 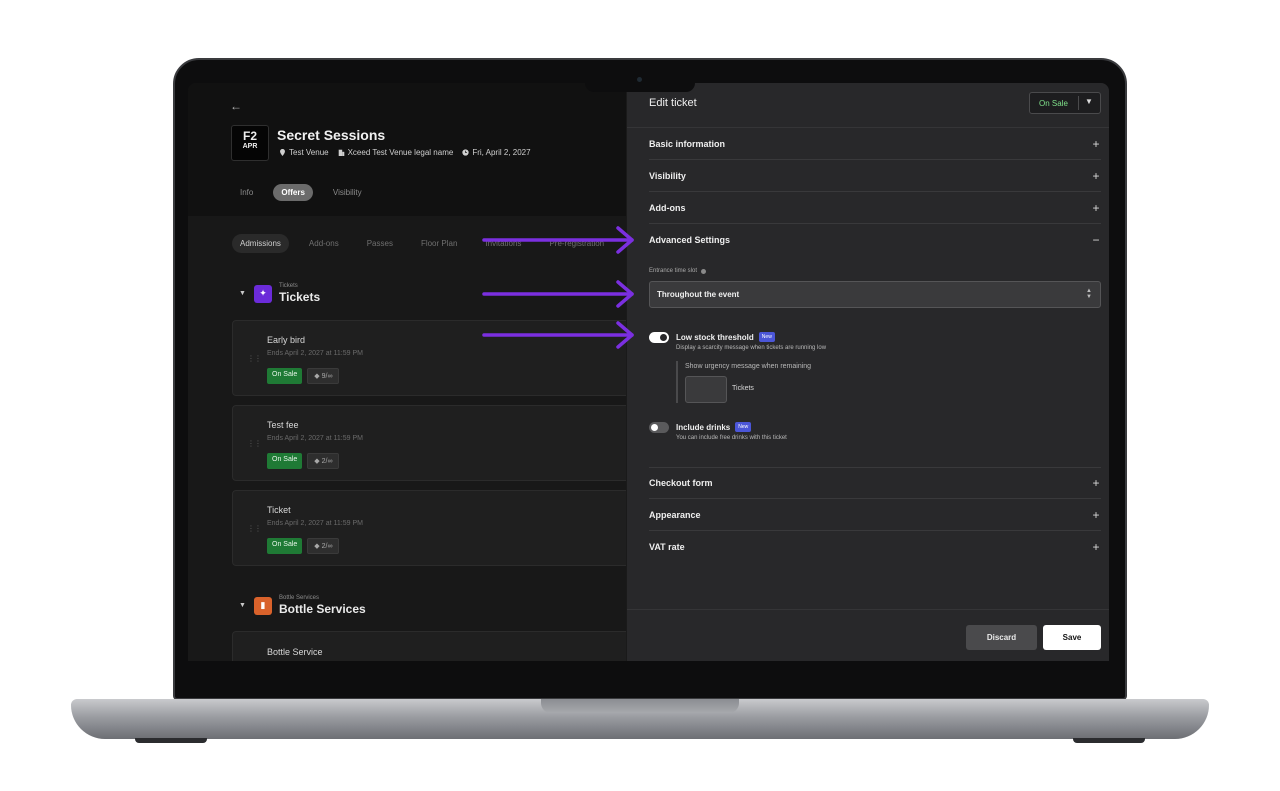 What do you see at coordinates (465, 152) in the screenshot?
I see `clock-icon` at bounding box center [465, 152].